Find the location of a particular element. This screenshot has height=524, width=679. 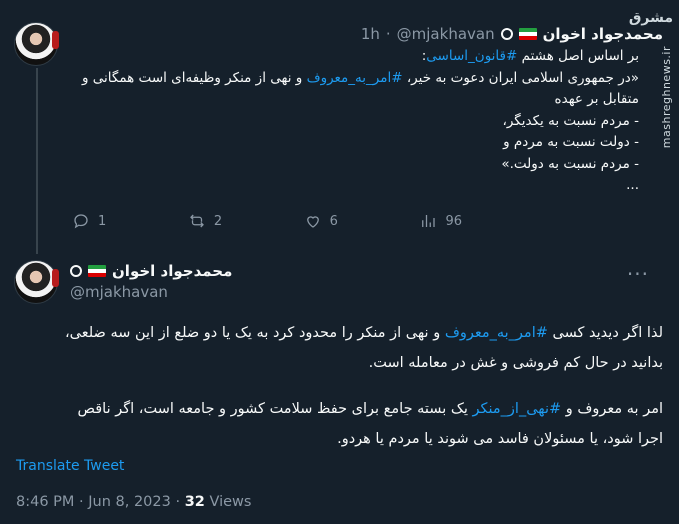

like-count: 6 is located at coordinates (333, 221).